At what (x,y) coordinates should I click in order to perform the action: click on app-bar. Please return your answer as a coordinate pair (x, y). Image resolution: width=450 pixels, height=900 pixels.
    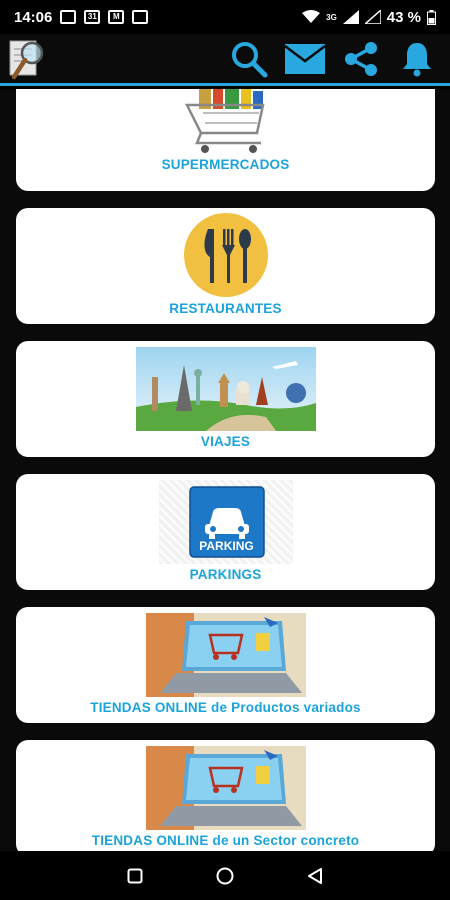
    Looking at the image, I should click on (225, 60).